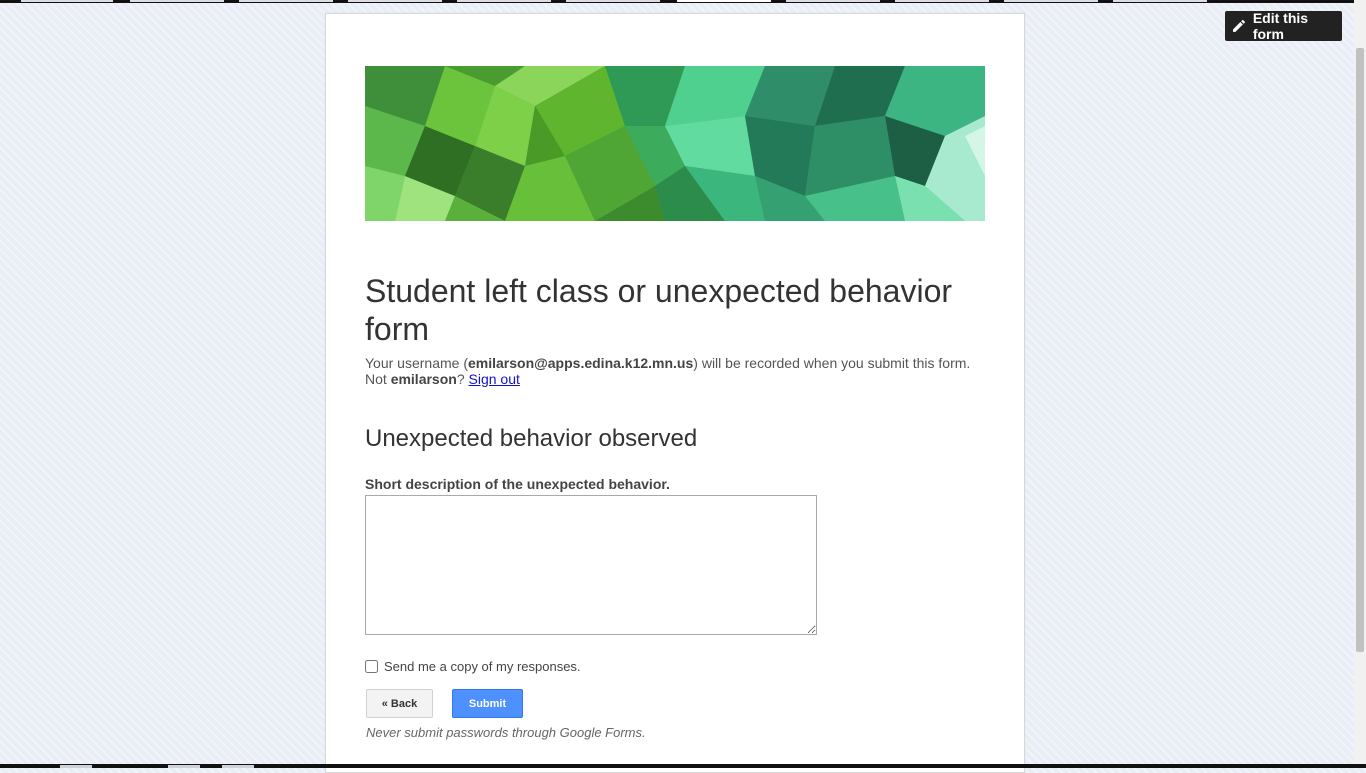  What do you see at coordinates (580, 363) in the screenshot?
I see `username-email: emilarson@apps.edina.k12.mn.us` at bounding box center [580, 363].